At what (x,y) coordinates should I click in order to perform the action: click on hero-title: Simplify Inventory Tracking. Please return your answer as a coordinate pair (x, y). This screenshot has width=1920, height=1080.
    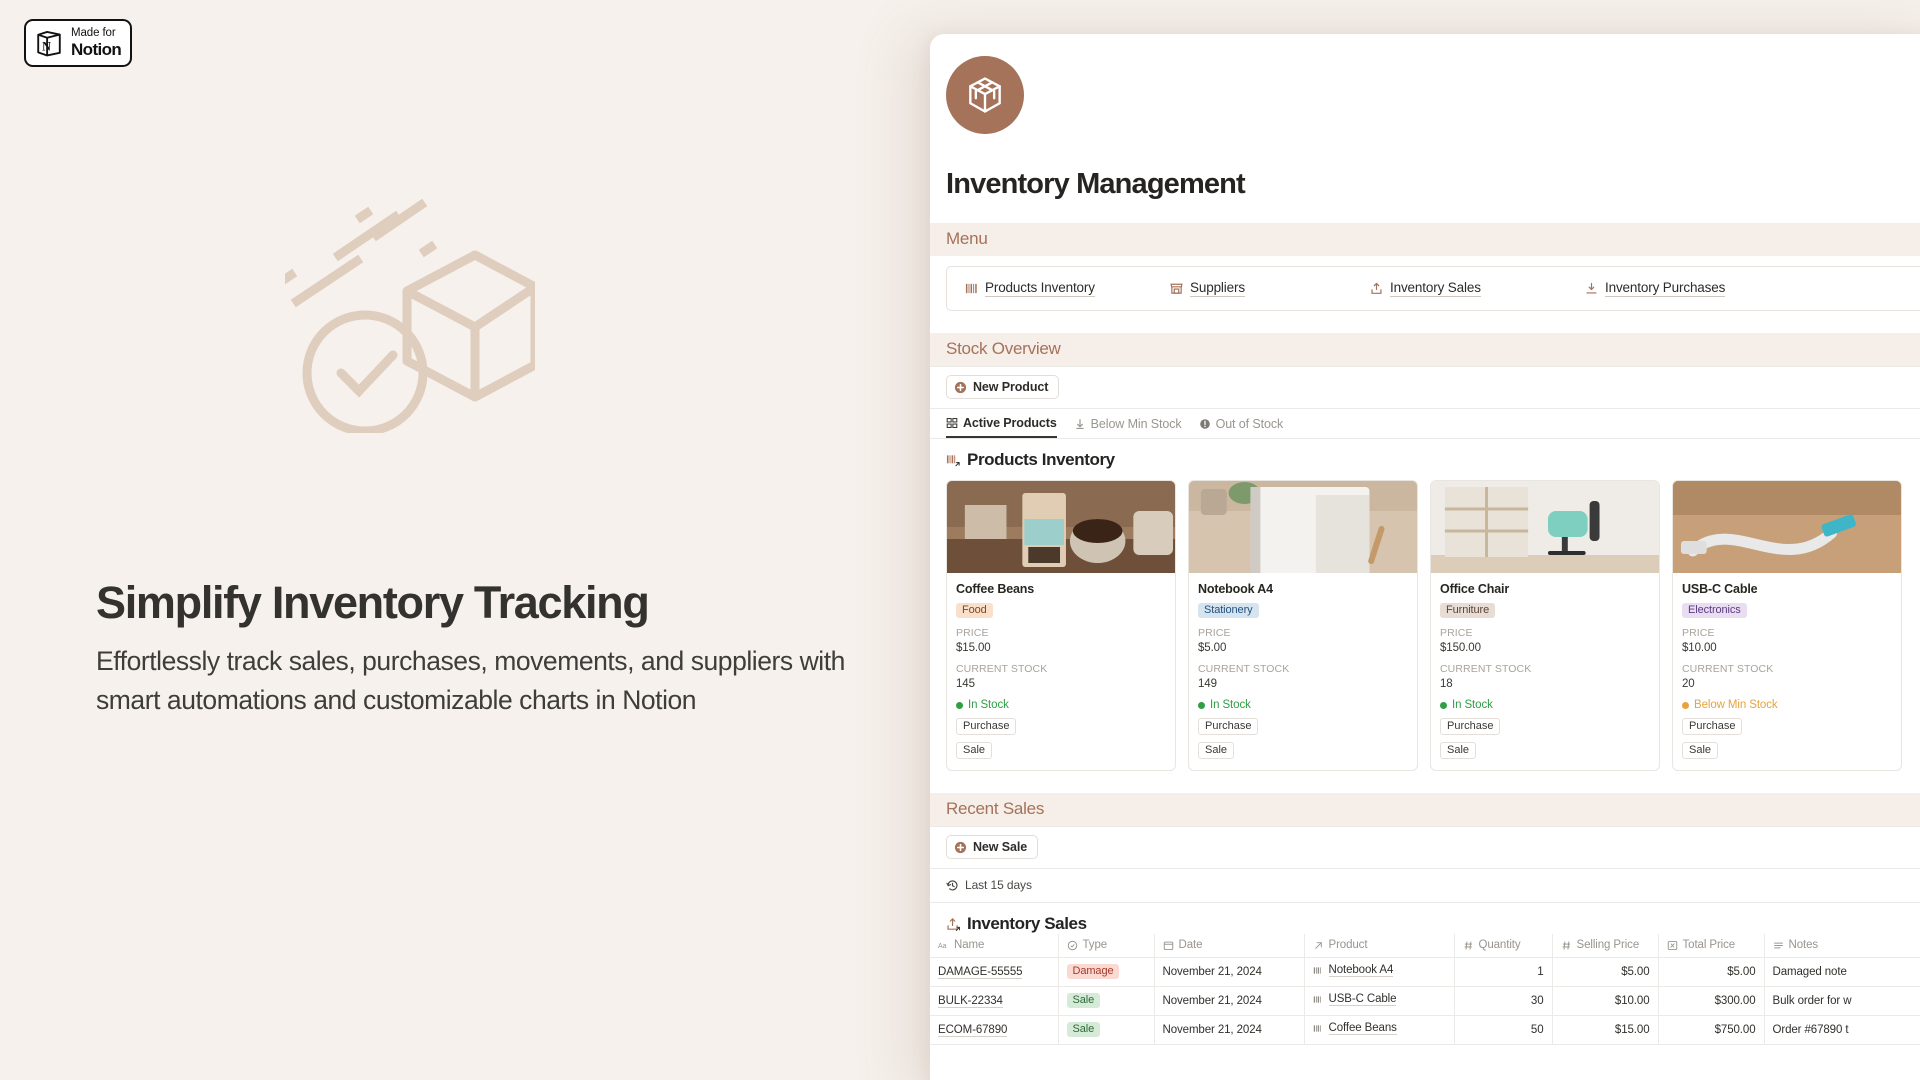
    Looking at the image, I should click on (373, 602).